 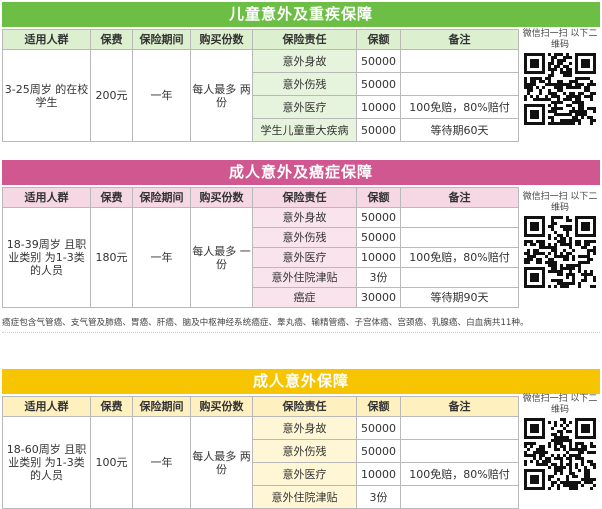 What do you see at coordinates (46, 257) in the screenshot?
I see `eligible-group: 18-39周岁 且职业类别 为1-3类的人员` at bounding box center [46, 257].